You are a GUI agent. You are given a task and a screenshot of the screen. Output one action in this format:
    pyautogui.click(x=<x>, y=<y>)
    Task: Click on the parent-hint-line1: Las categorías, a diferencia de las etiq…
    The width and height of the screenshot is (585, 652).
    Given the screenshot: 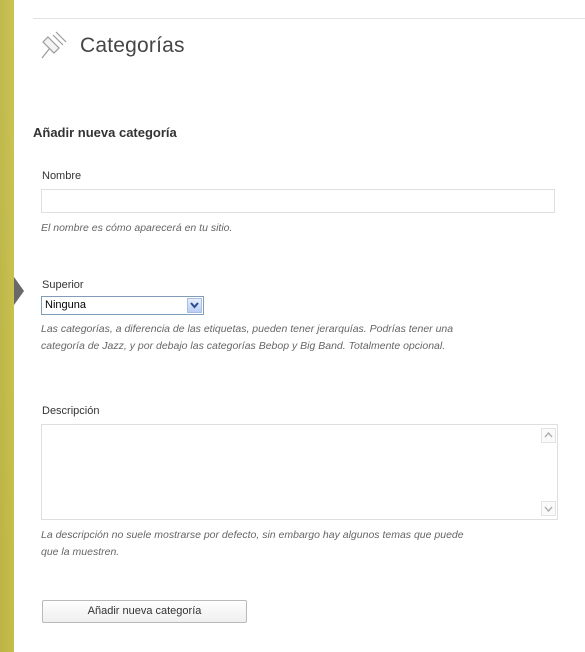 What is the action you would take?
    pyautogui.click(x=247, y=329)
    